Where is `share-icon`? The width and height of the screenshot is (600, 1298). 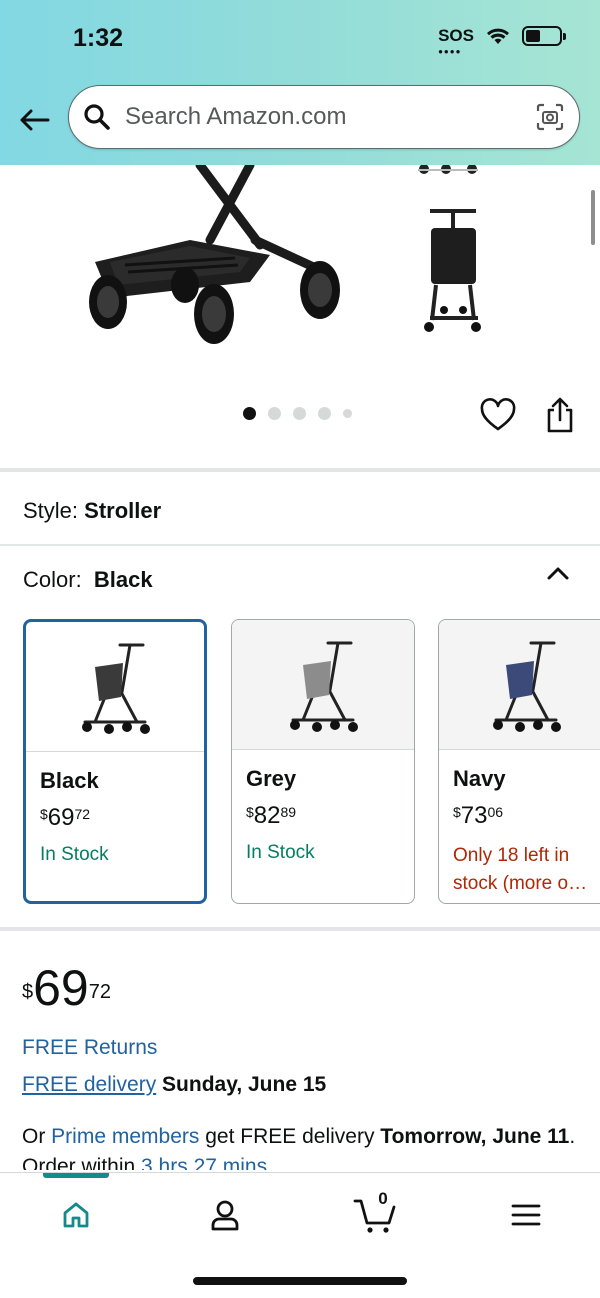
share-icon is located at coordinates (560, 415).